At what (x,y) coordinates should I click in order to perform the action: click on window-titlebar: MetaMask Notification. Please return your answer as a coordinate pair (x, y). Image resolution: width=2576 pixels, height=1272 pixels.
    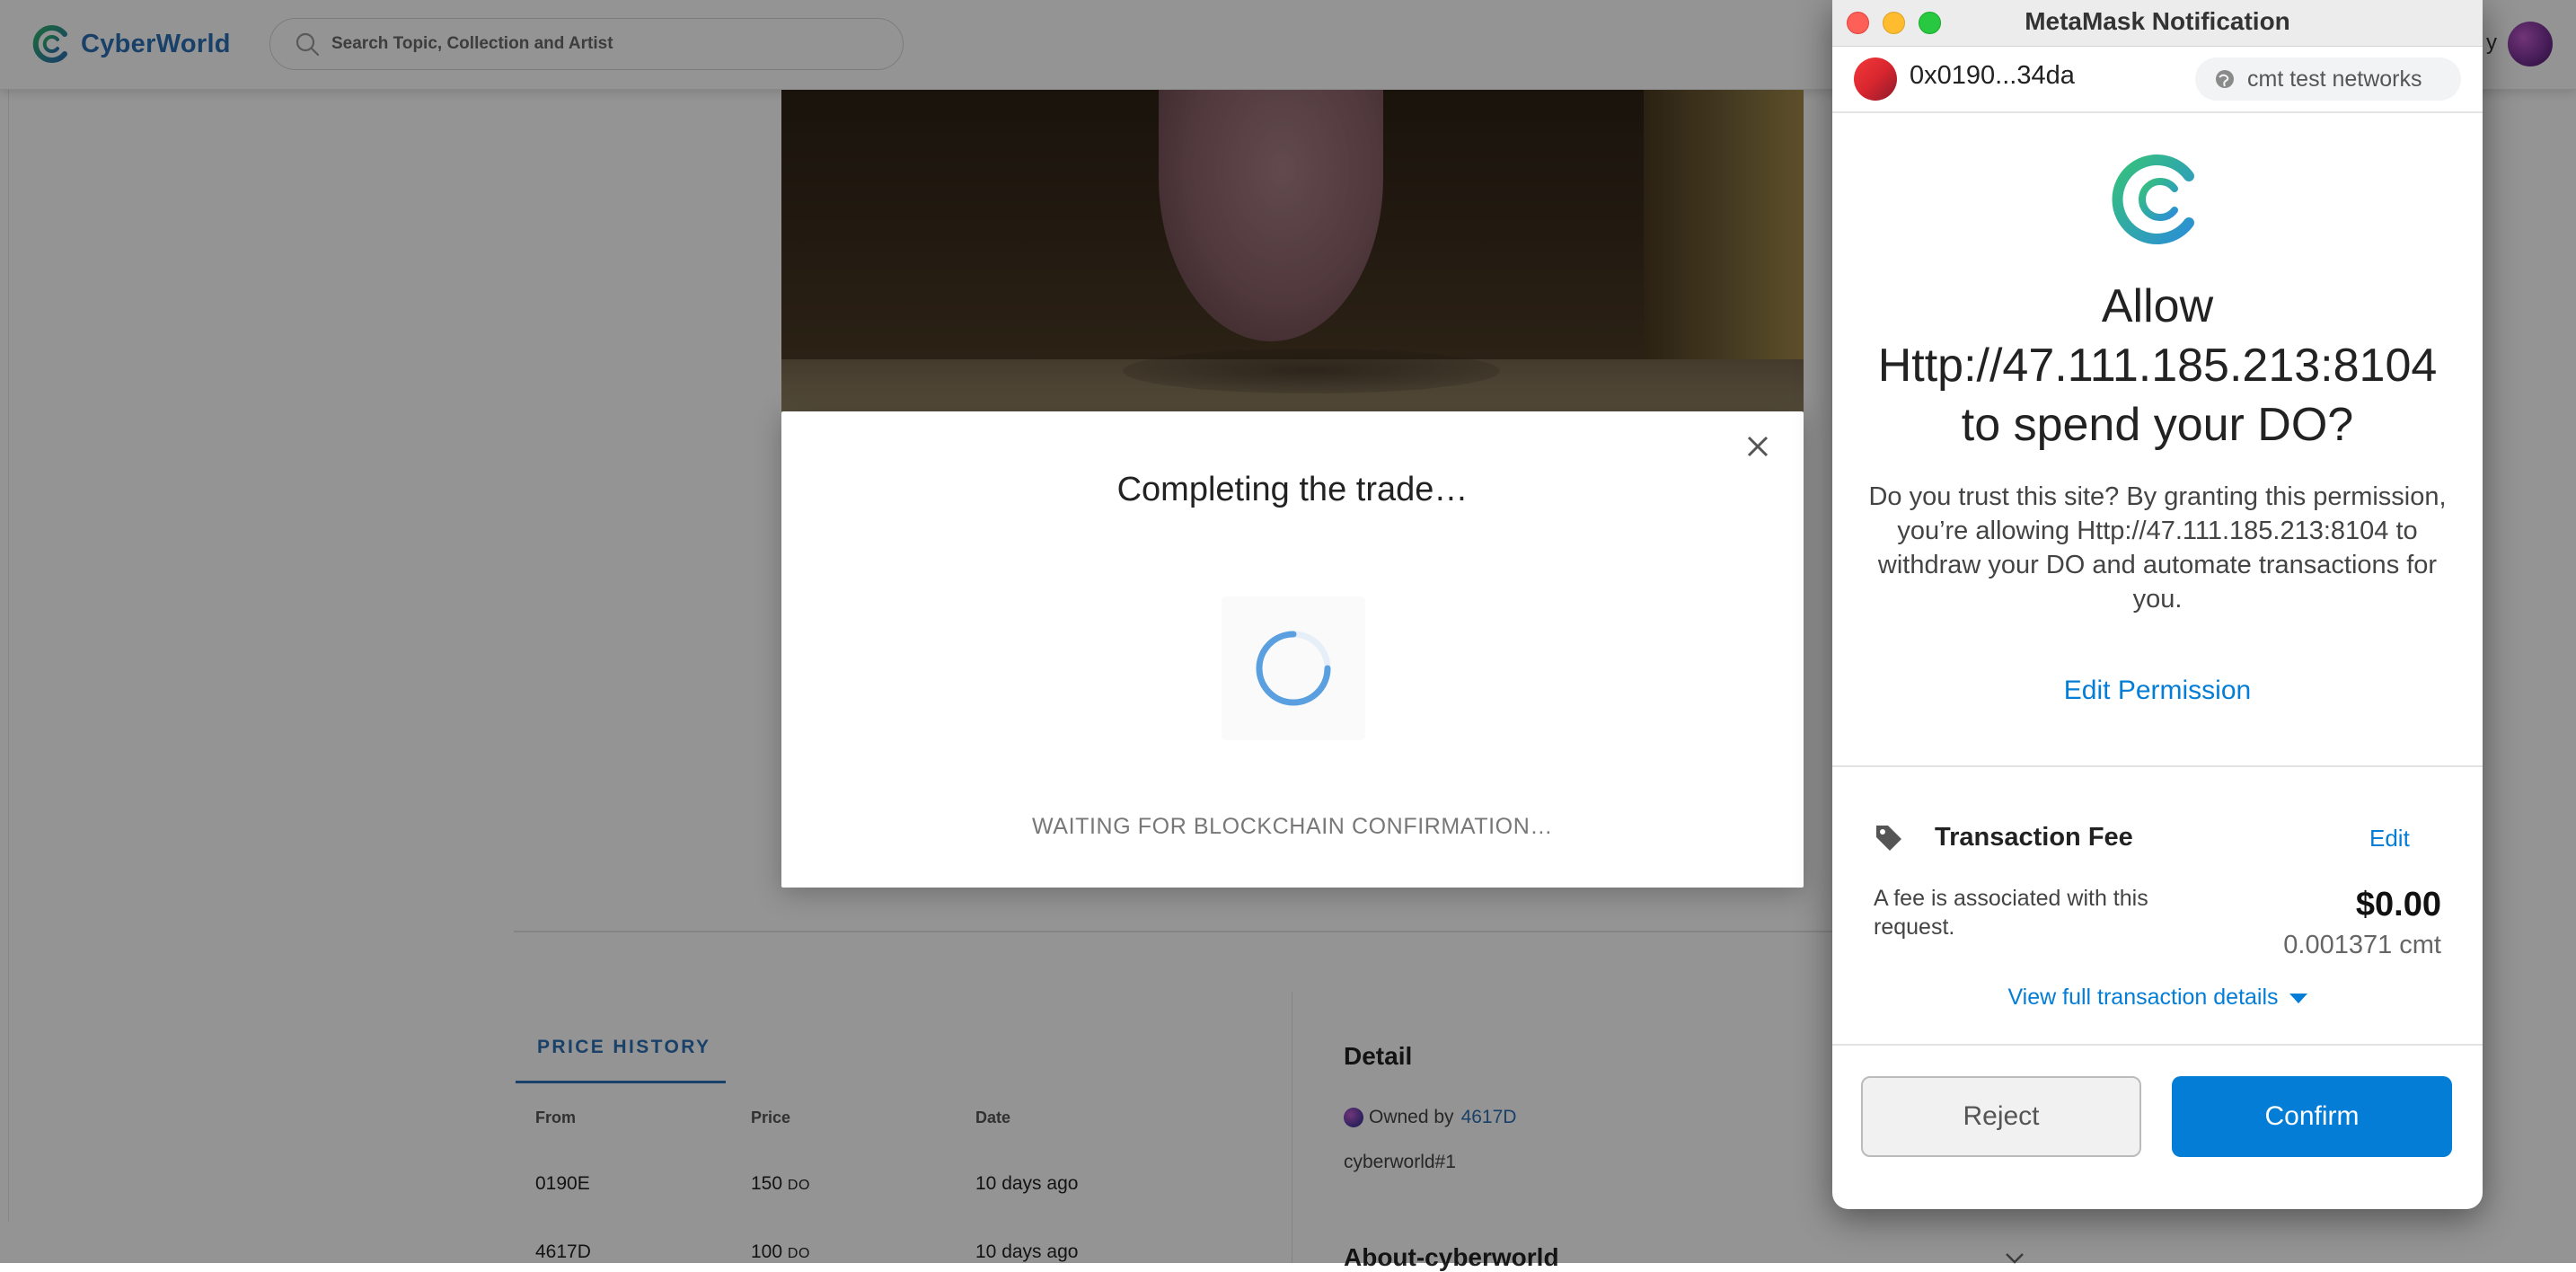
    Looking at the image, I should click on (2157, 23).